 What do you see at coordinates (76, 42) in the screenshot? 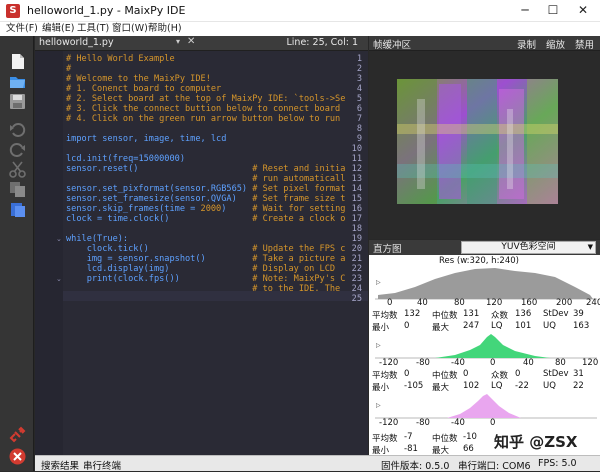
I see `editor-tab-filename: helloworld_1.py` at bounding box center [76, 42].